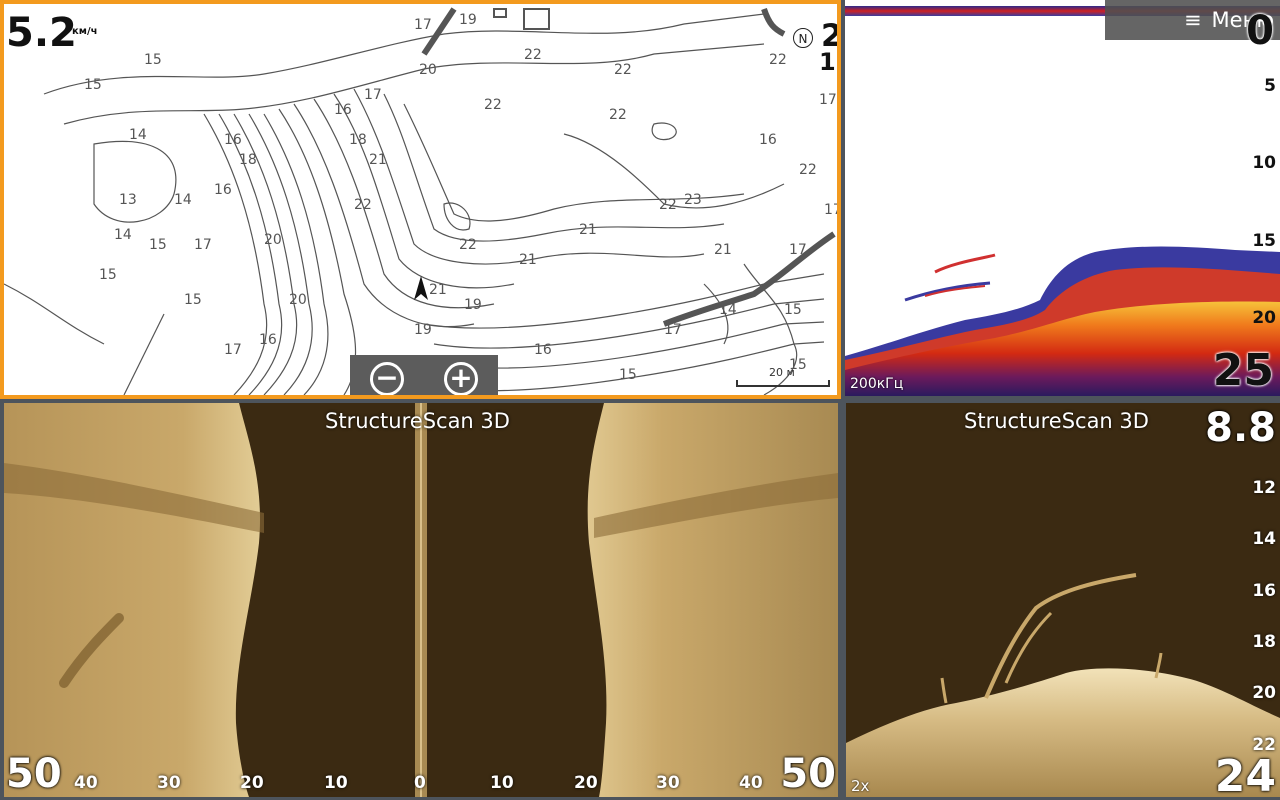 Image resolution: width=1280 pixels, height=800 pixels. I want to click on voltage-value: 12.1, so click(828, 62).